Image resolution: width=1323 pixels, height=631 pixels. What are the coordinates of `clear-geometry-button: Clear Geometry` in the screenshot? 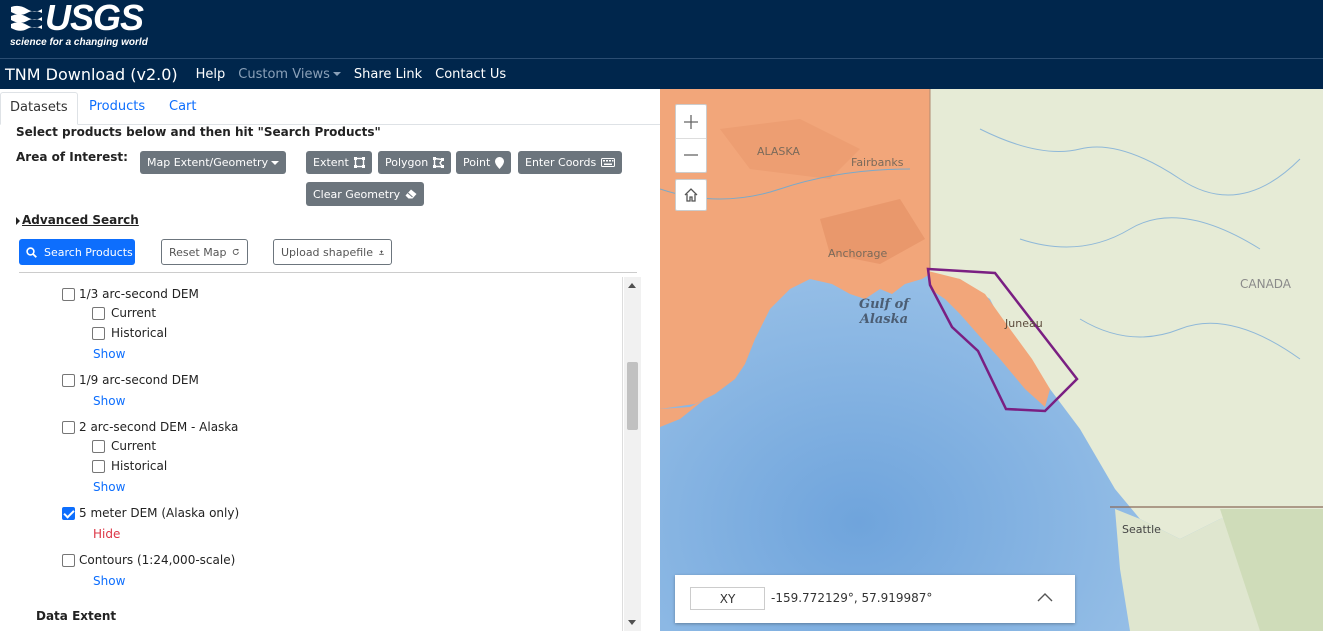 It's located at (365, 194).